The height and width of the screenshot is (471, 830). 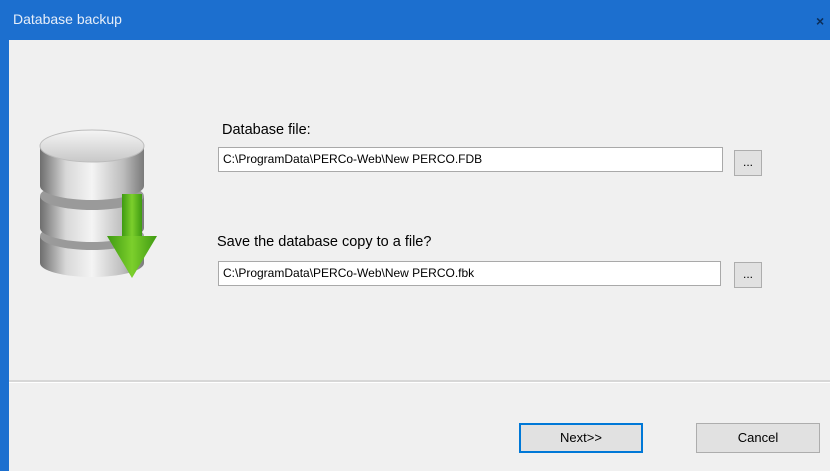 I want to click on cancel-button: Cancel, so click(x=758, y=438).